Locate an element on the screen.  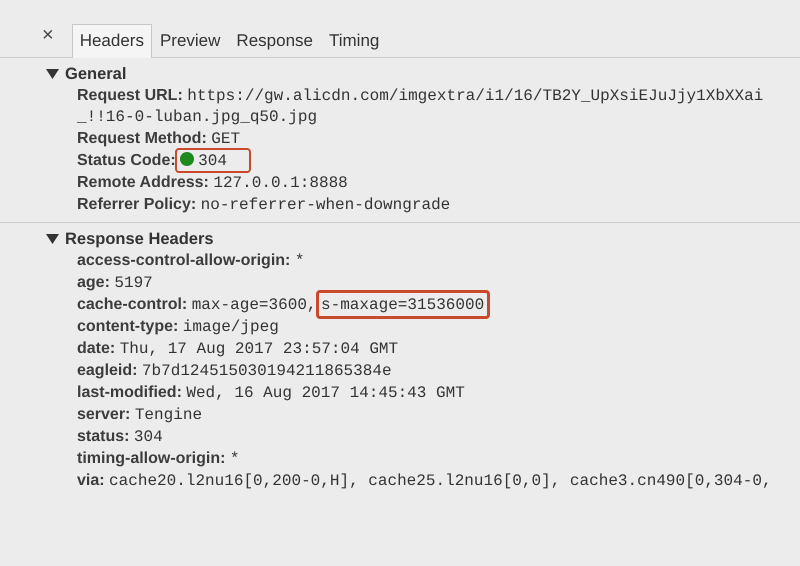
header-name: status: is located at coordinates (103, 436).